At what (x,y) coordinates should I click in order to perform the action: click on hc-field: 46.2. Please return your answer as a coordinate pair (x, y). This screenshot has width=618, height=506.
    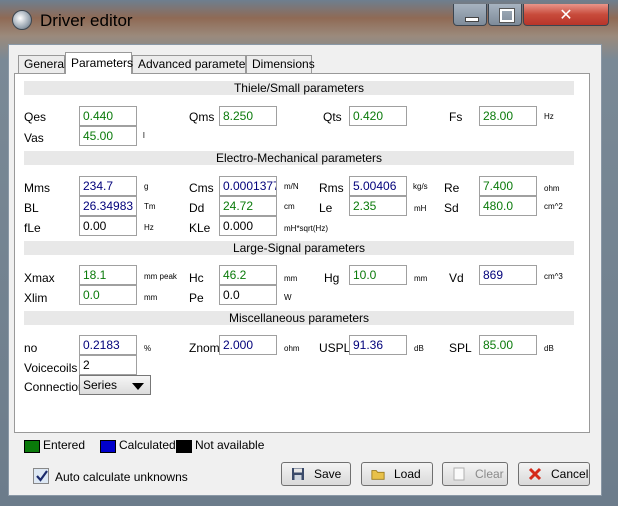
    Looking at the image, I should click on (248, 275).